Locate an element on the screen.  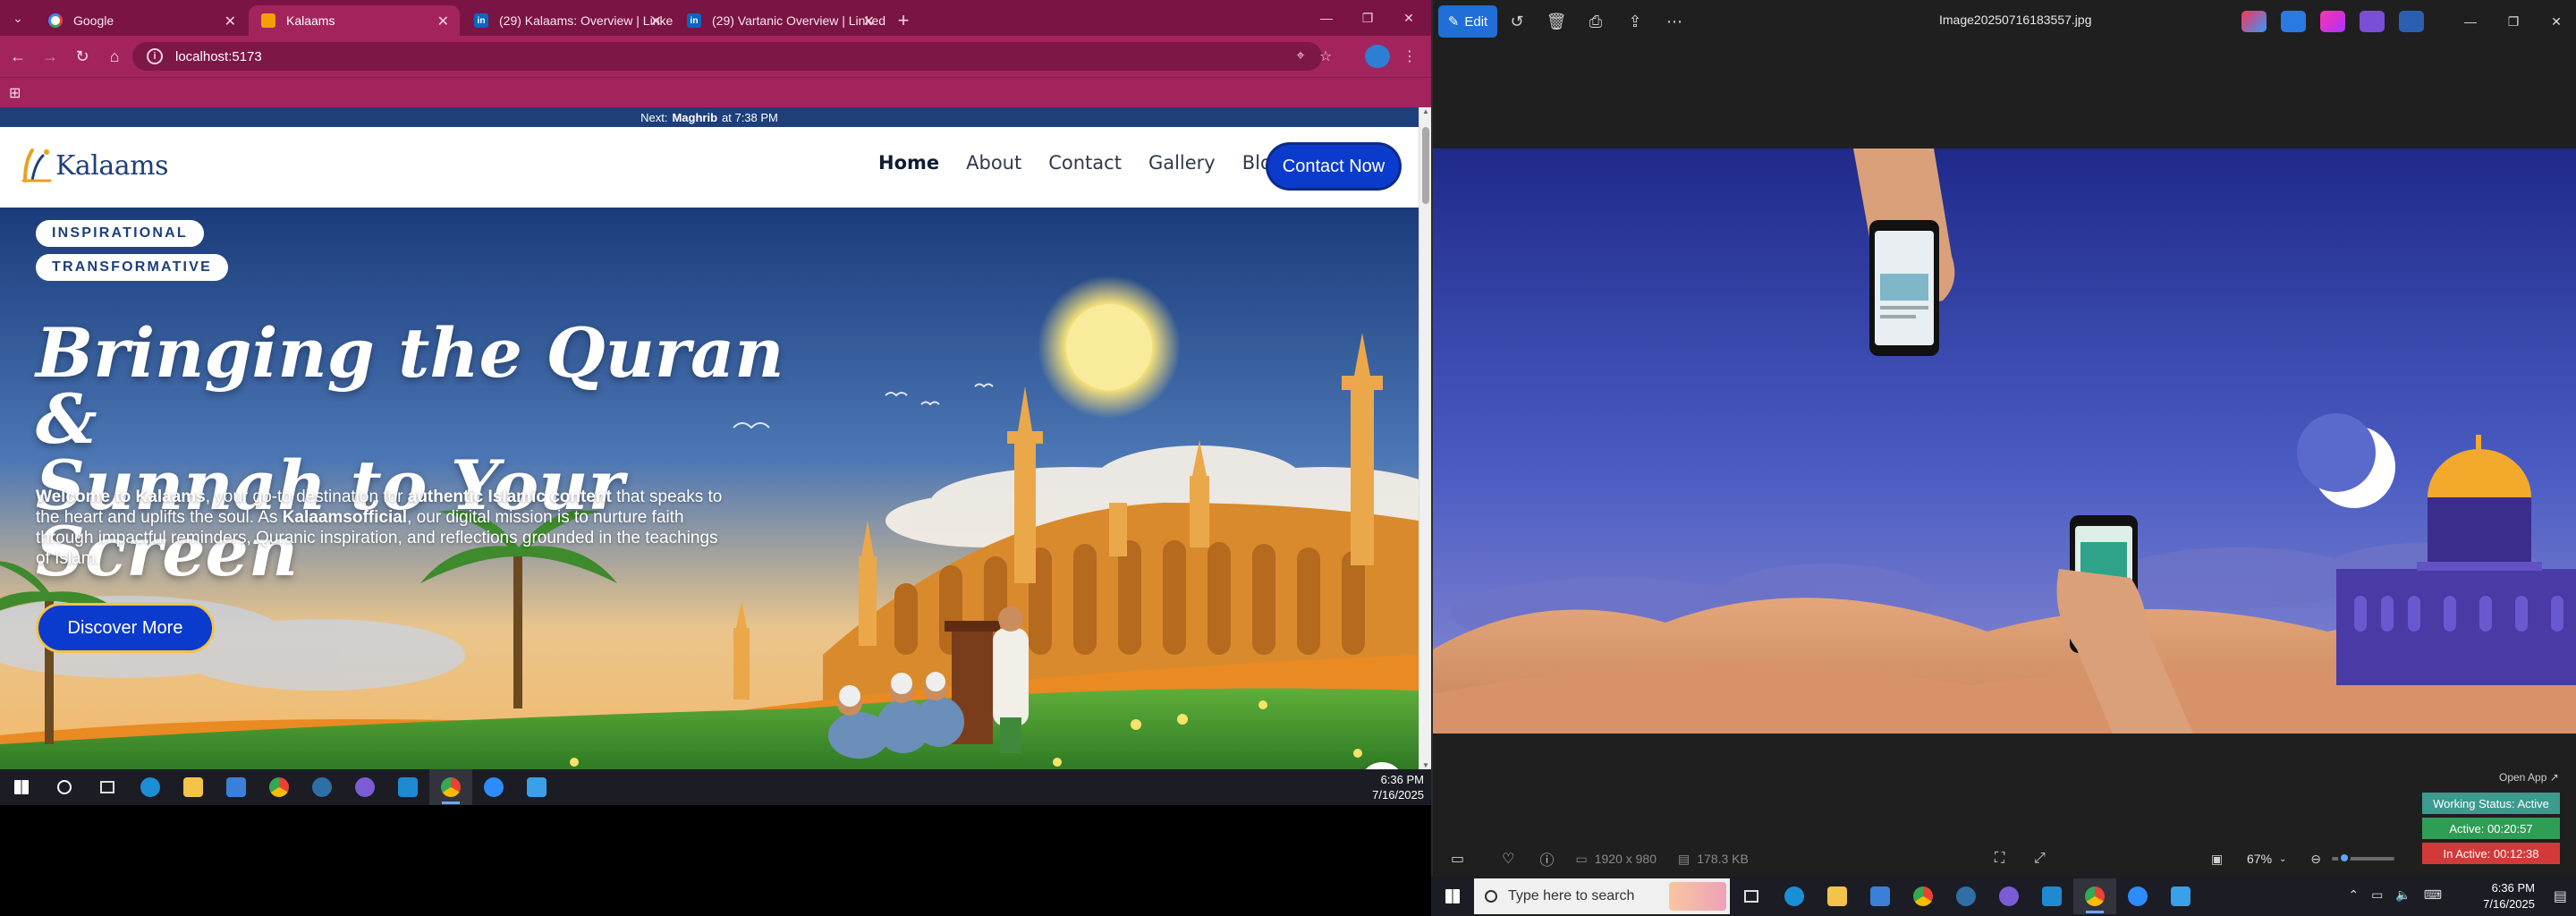
network-icon: ▭ is located at coordinates (2377, 895).